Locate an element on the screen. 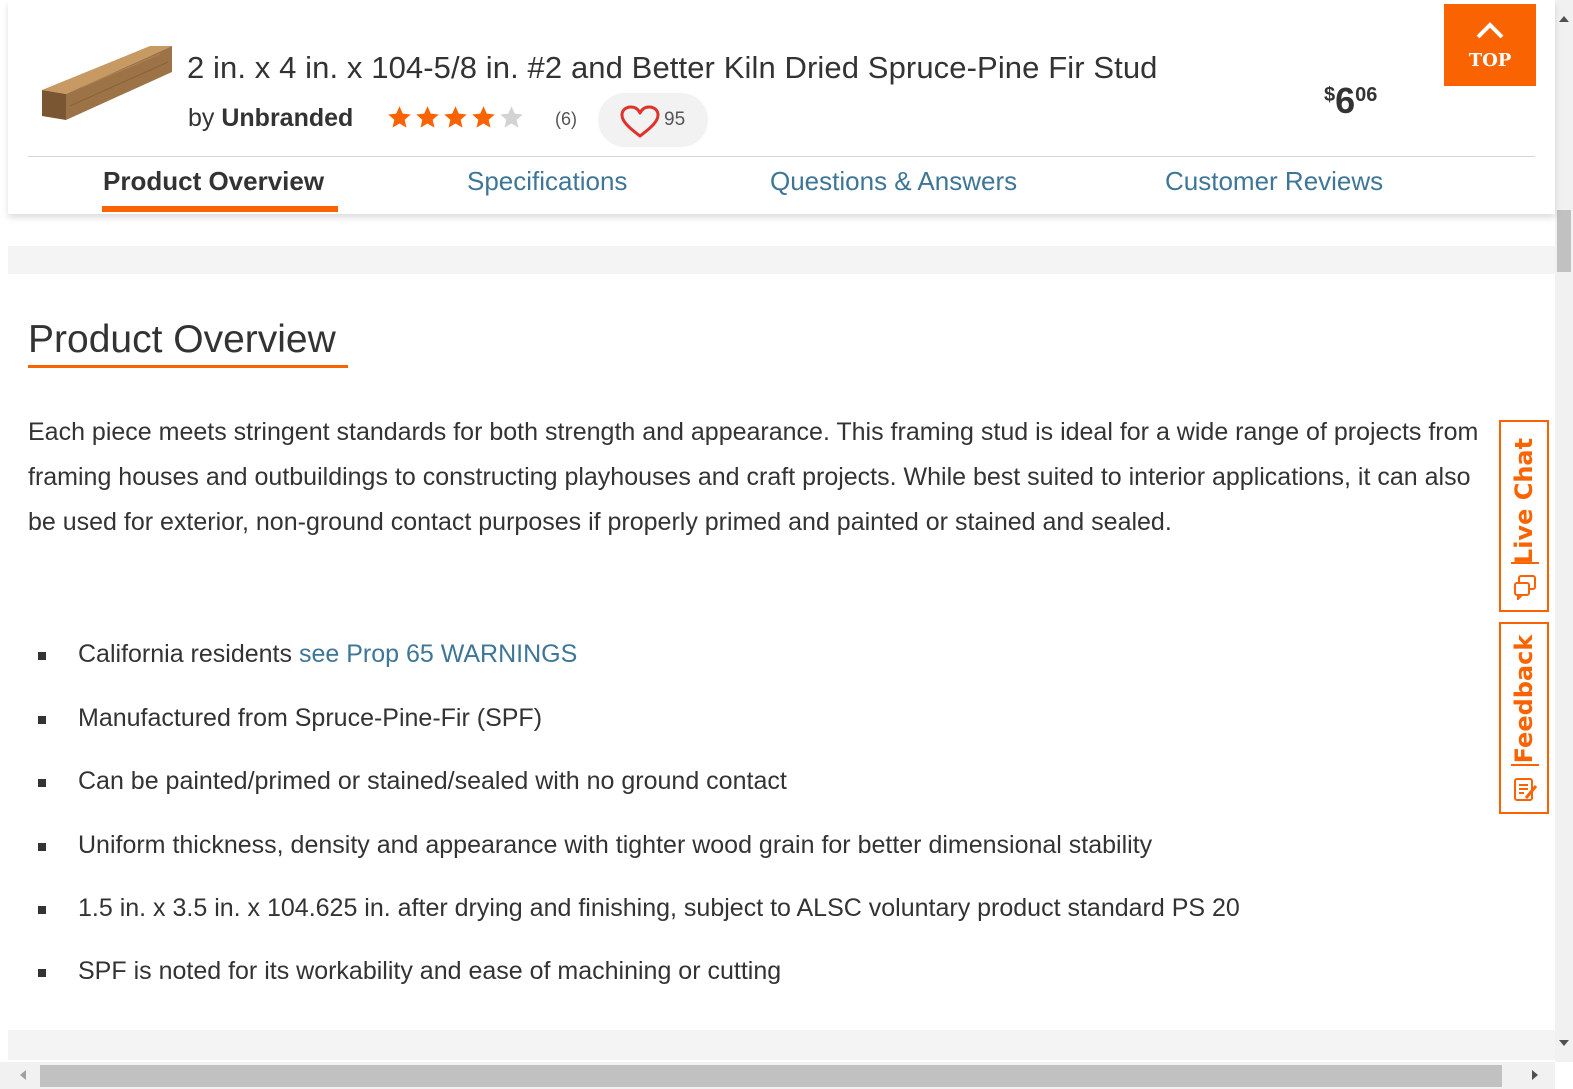 This screenshot has width=1573, height=1089. feedback-separator is located at coordinates (1525, 765).